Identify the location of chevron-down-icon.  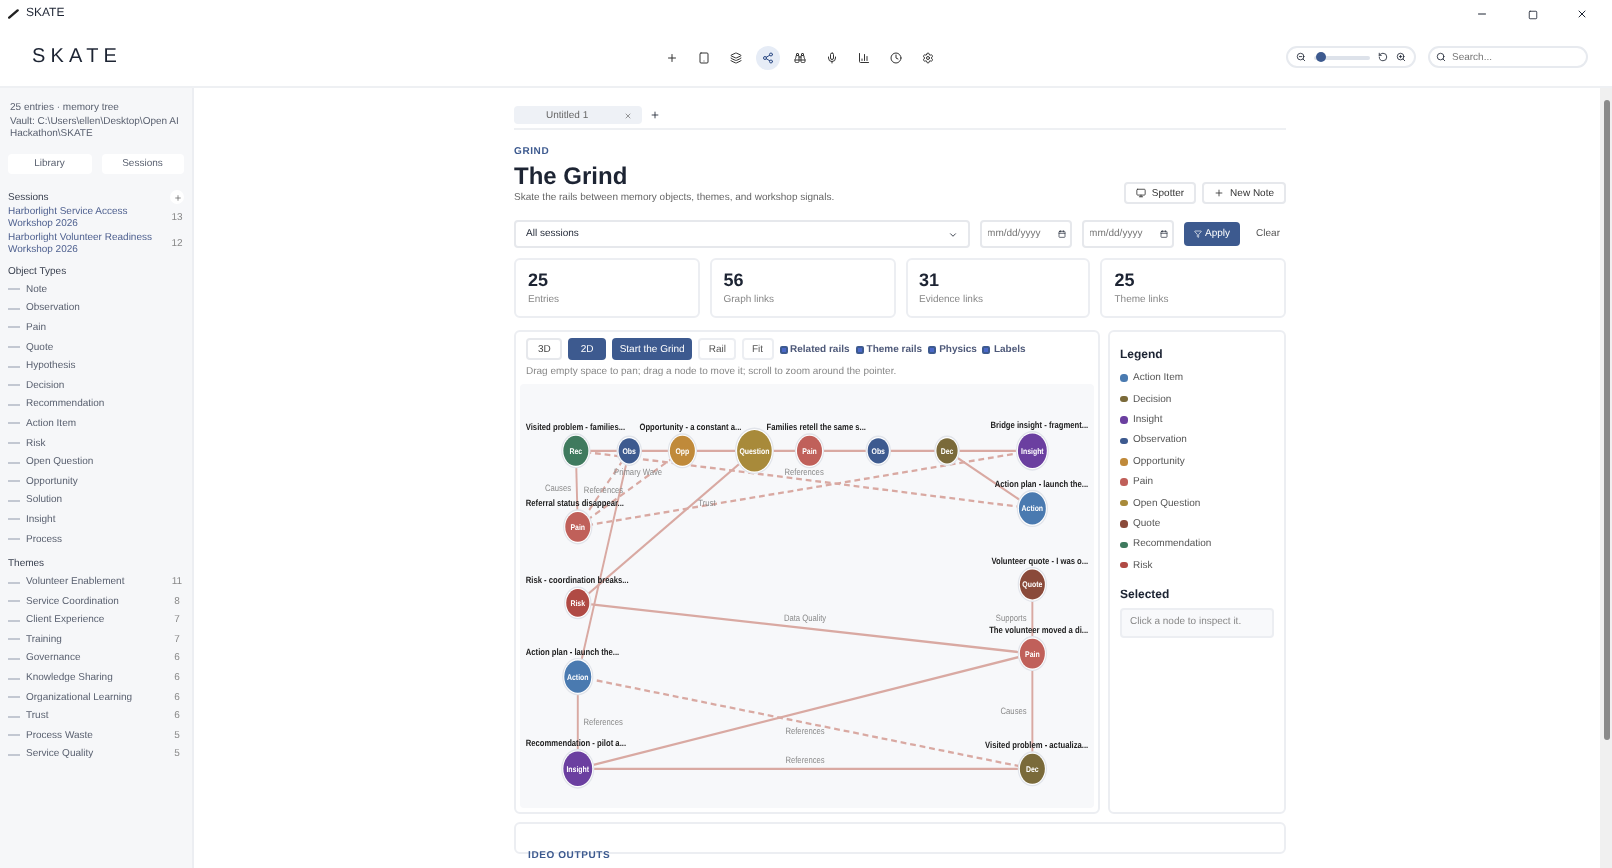
(952, 234).